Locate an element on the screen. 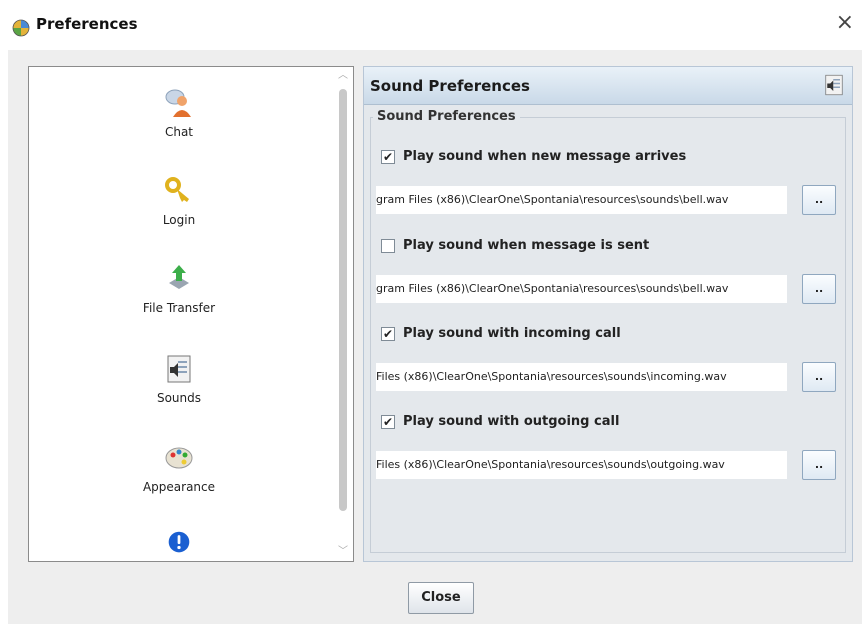 Image resolution: width=862 pixels, height=624 pixels. sidebar-scrollbar: ︿ ﹀ is located at coordinates (342, 314).